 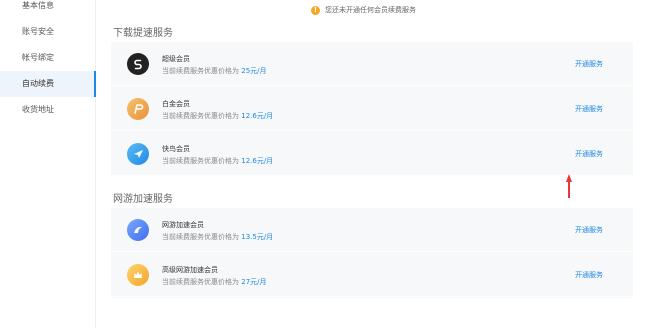 I want to click on service-name: 高级网游加速会员, so click(x=190, y=270).